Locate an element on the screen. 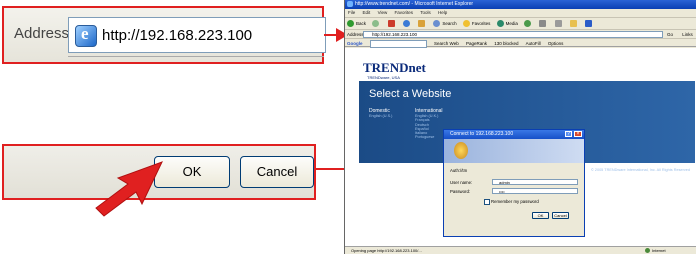 The height and width of the screenshot is (254, 696). home-icon is located at coordinates (422, 24).